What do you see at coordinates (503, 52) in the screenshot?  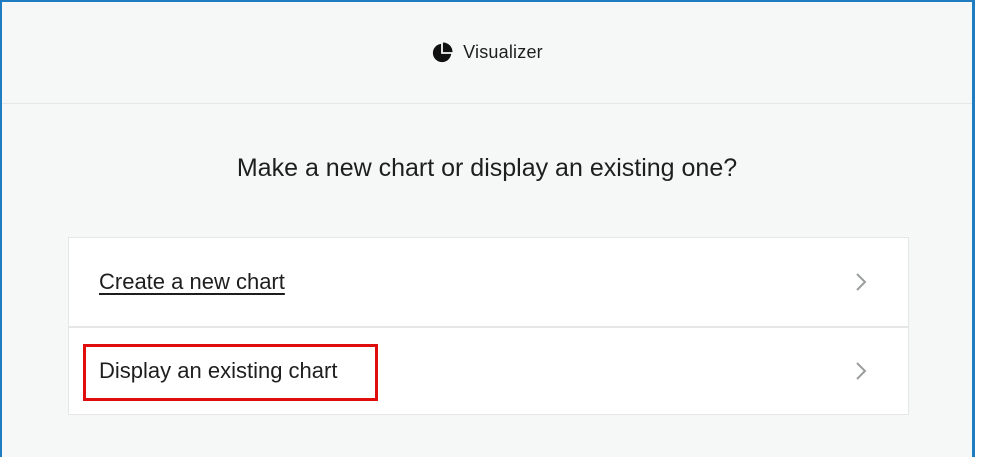 I see `app-title: Visualizer` at bounding box center [503, 52].